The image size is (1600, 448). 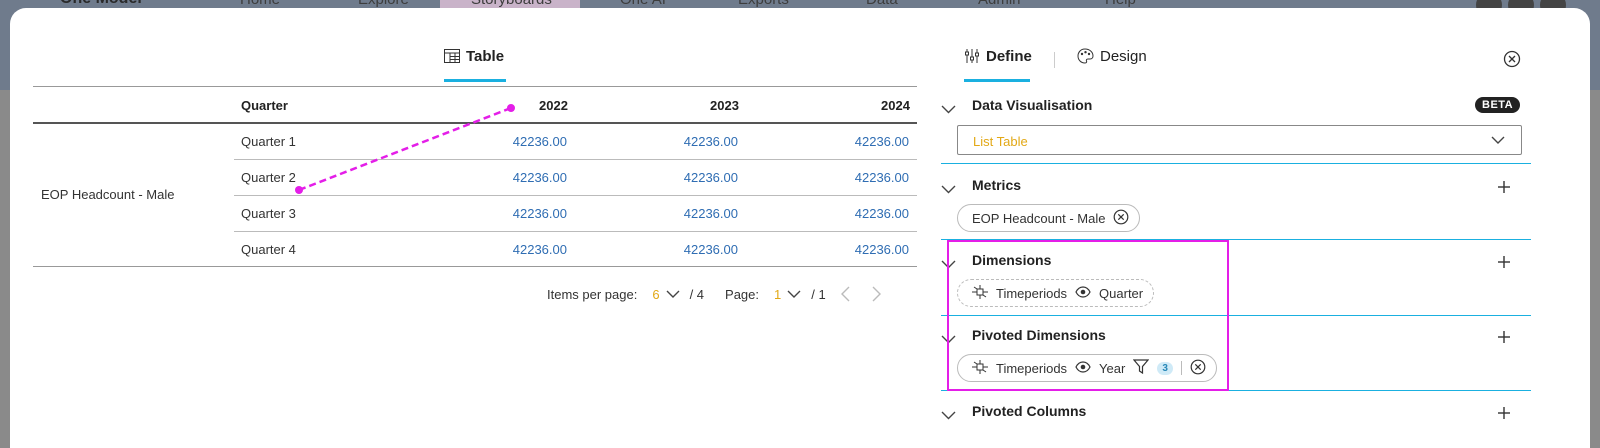 I want to click on pivoted-dimension-pill: Timeperiods Year 3, so click(x=1087, y=368).